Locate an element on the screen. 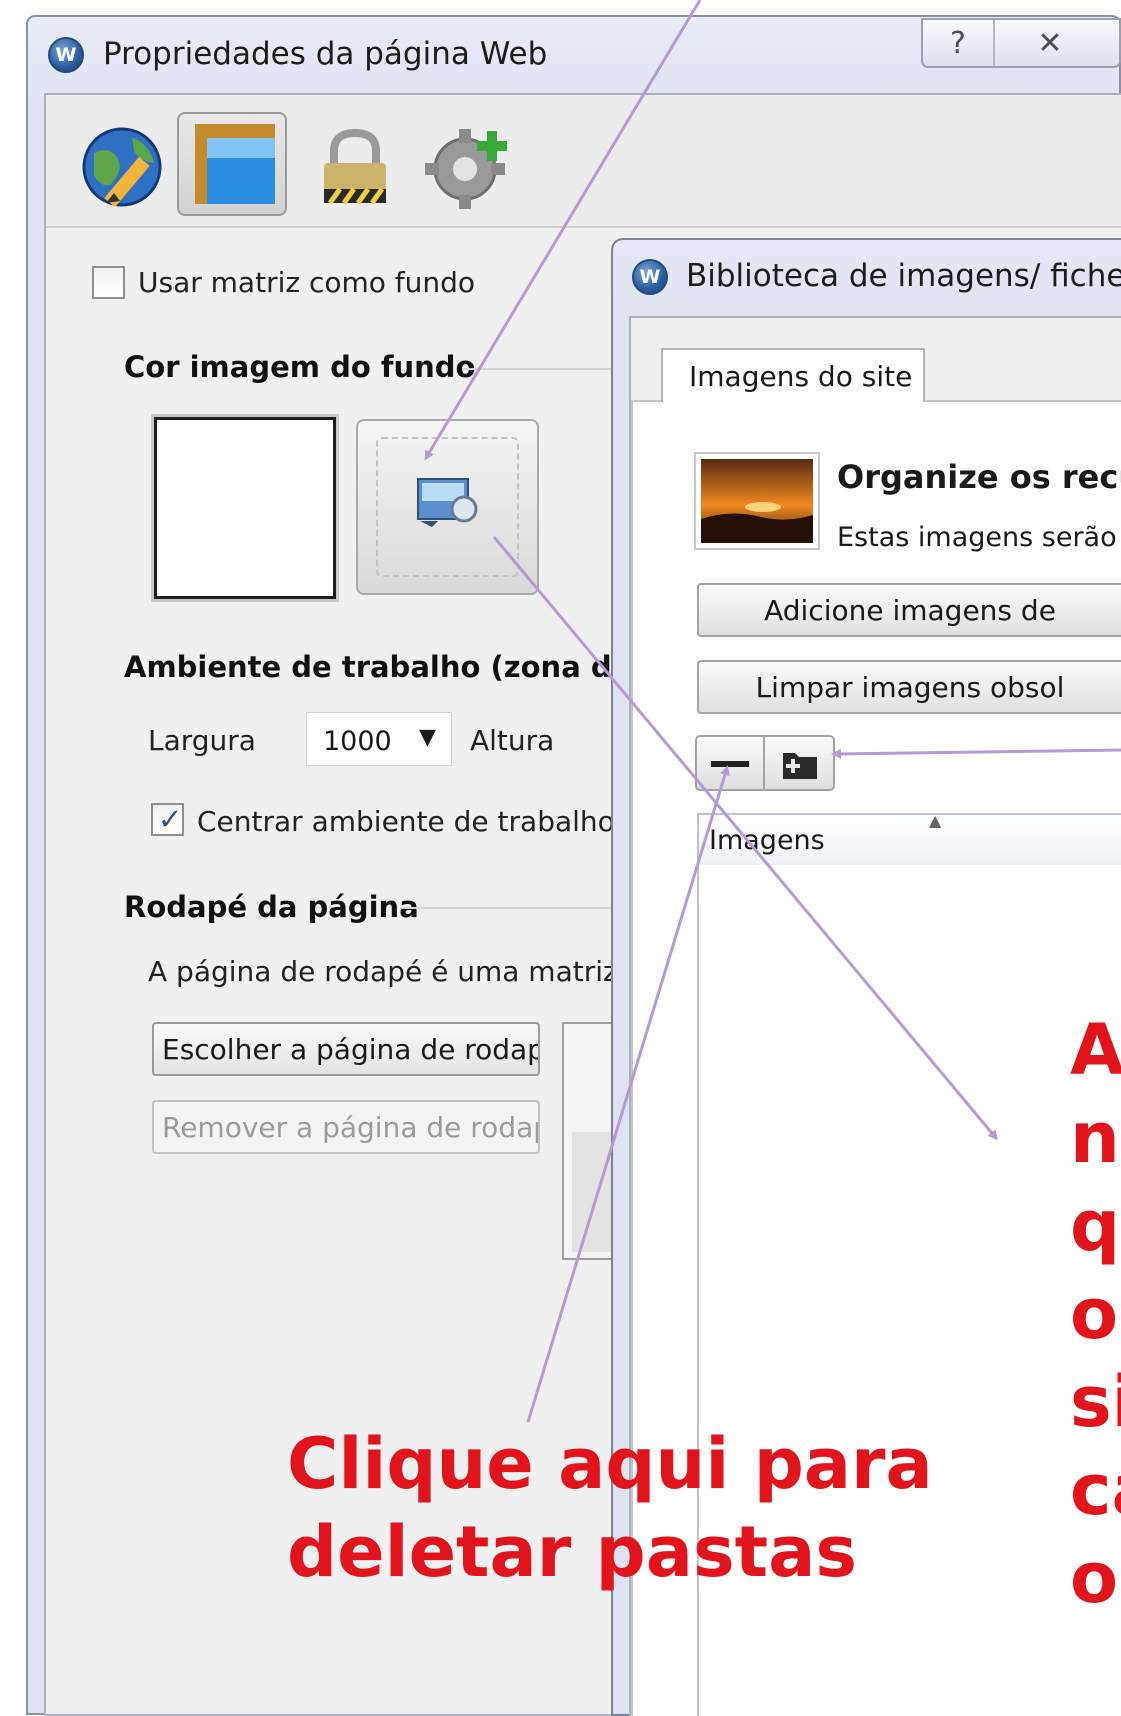  arrow-to-image-button is located at coordinates (563, 230).